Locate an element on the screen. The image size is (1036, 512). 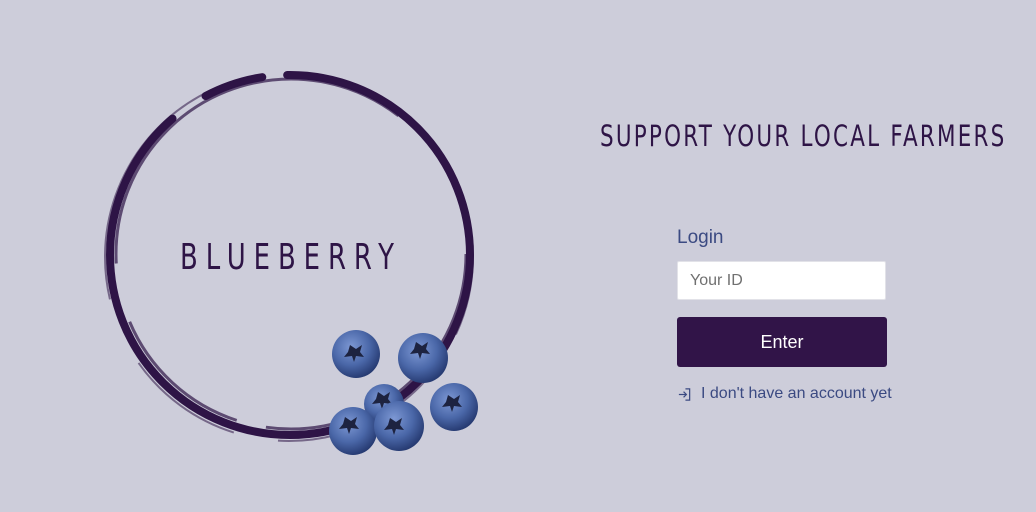
no-account-link-label: I don't have an account yet is located at coordinates (796, 393).